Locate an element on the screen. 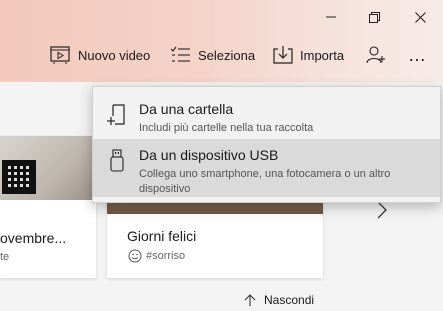 The height and width of the screenshot is (311, 443). album-card-image is located at coordinates (48, 168).